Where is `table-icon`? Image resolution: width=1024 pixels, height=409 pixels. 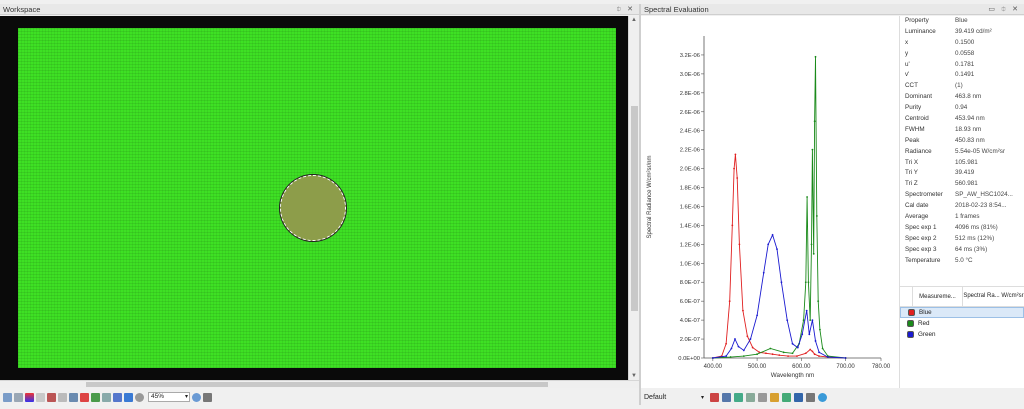
table-icon is located at coordinates (751, 397).